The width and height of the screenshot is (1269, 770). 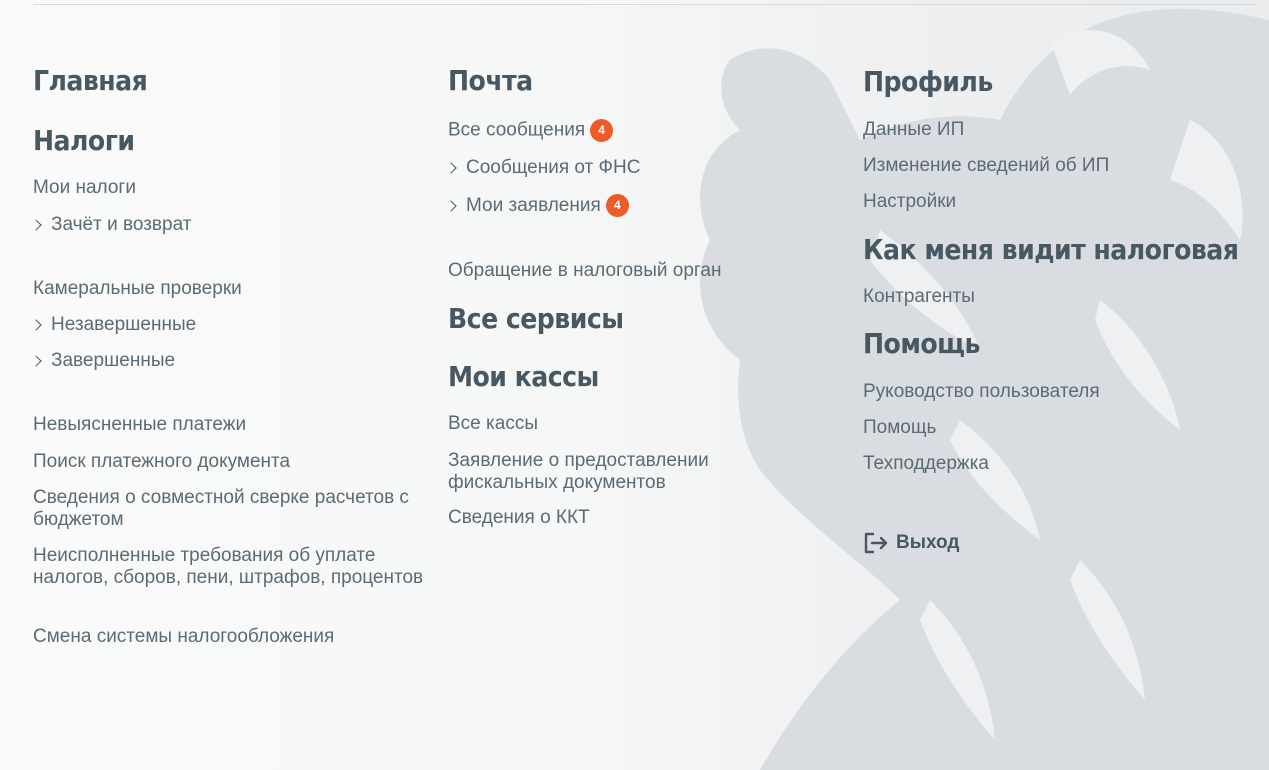 What do you see at coordinates (584, 271) in the screenshot?
I see `appeal-link: Обращение в налоговый орган` at bounding box center [584, 271].